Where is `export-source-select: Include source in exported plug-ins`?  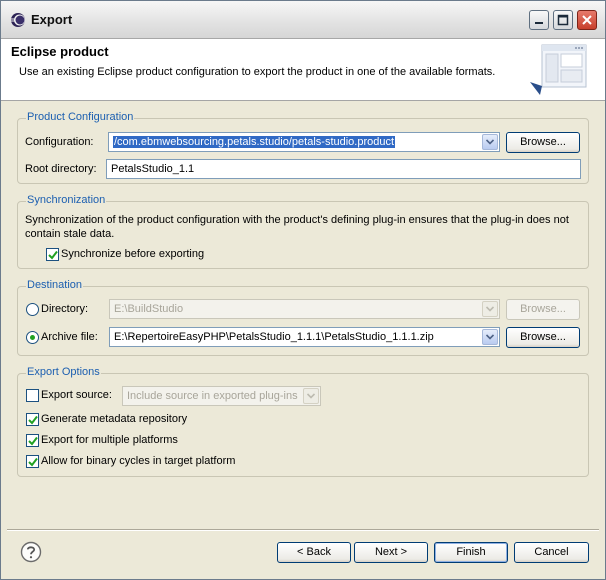 export-source-select: Include source in exported plug-ins is located at coordinates (221, 396).